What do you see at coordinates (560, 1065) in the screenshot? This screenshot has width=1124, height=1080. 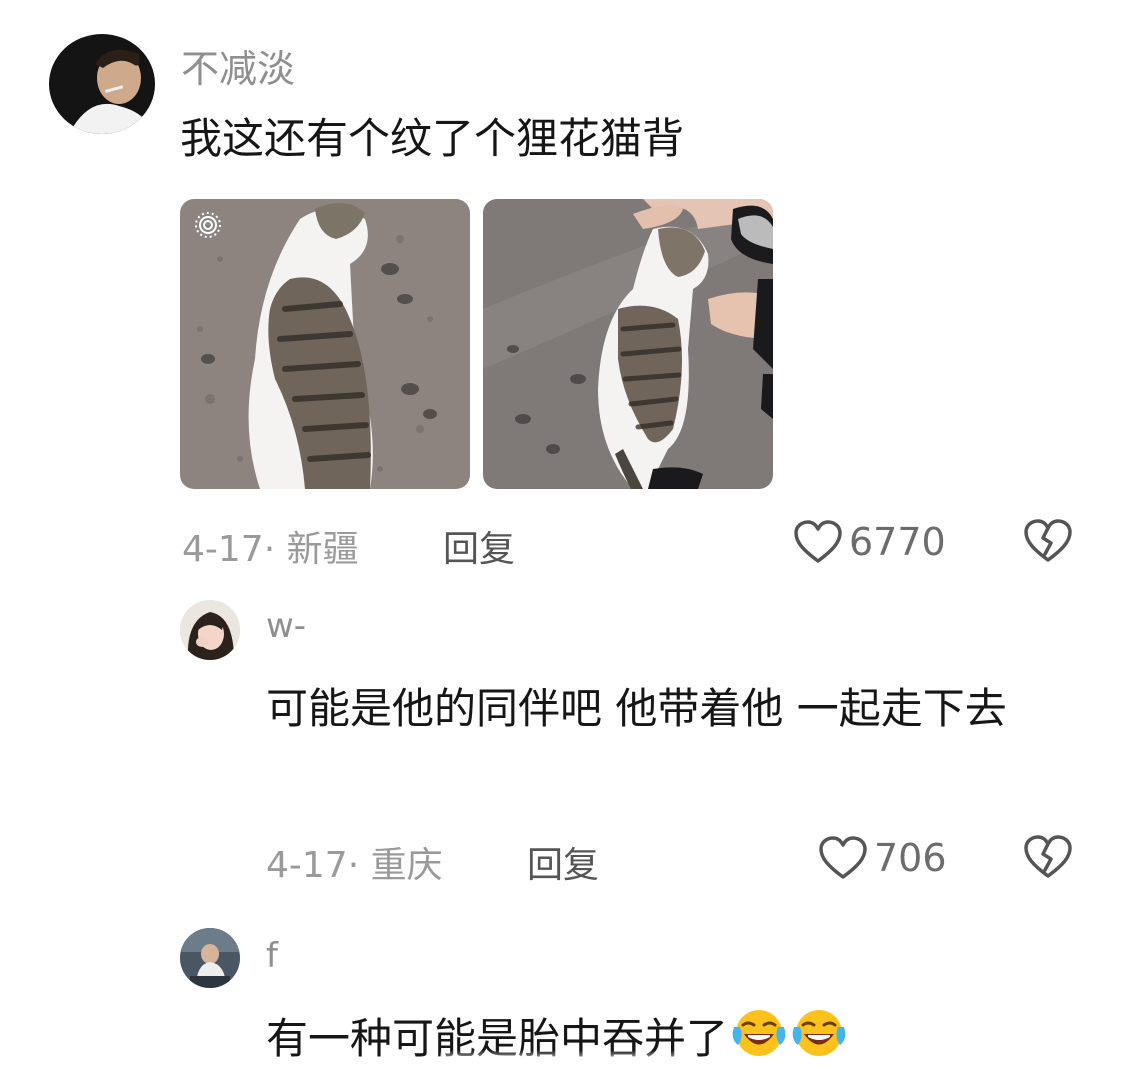 I see `watermark-smudge` at bounding box center [560, 1065].